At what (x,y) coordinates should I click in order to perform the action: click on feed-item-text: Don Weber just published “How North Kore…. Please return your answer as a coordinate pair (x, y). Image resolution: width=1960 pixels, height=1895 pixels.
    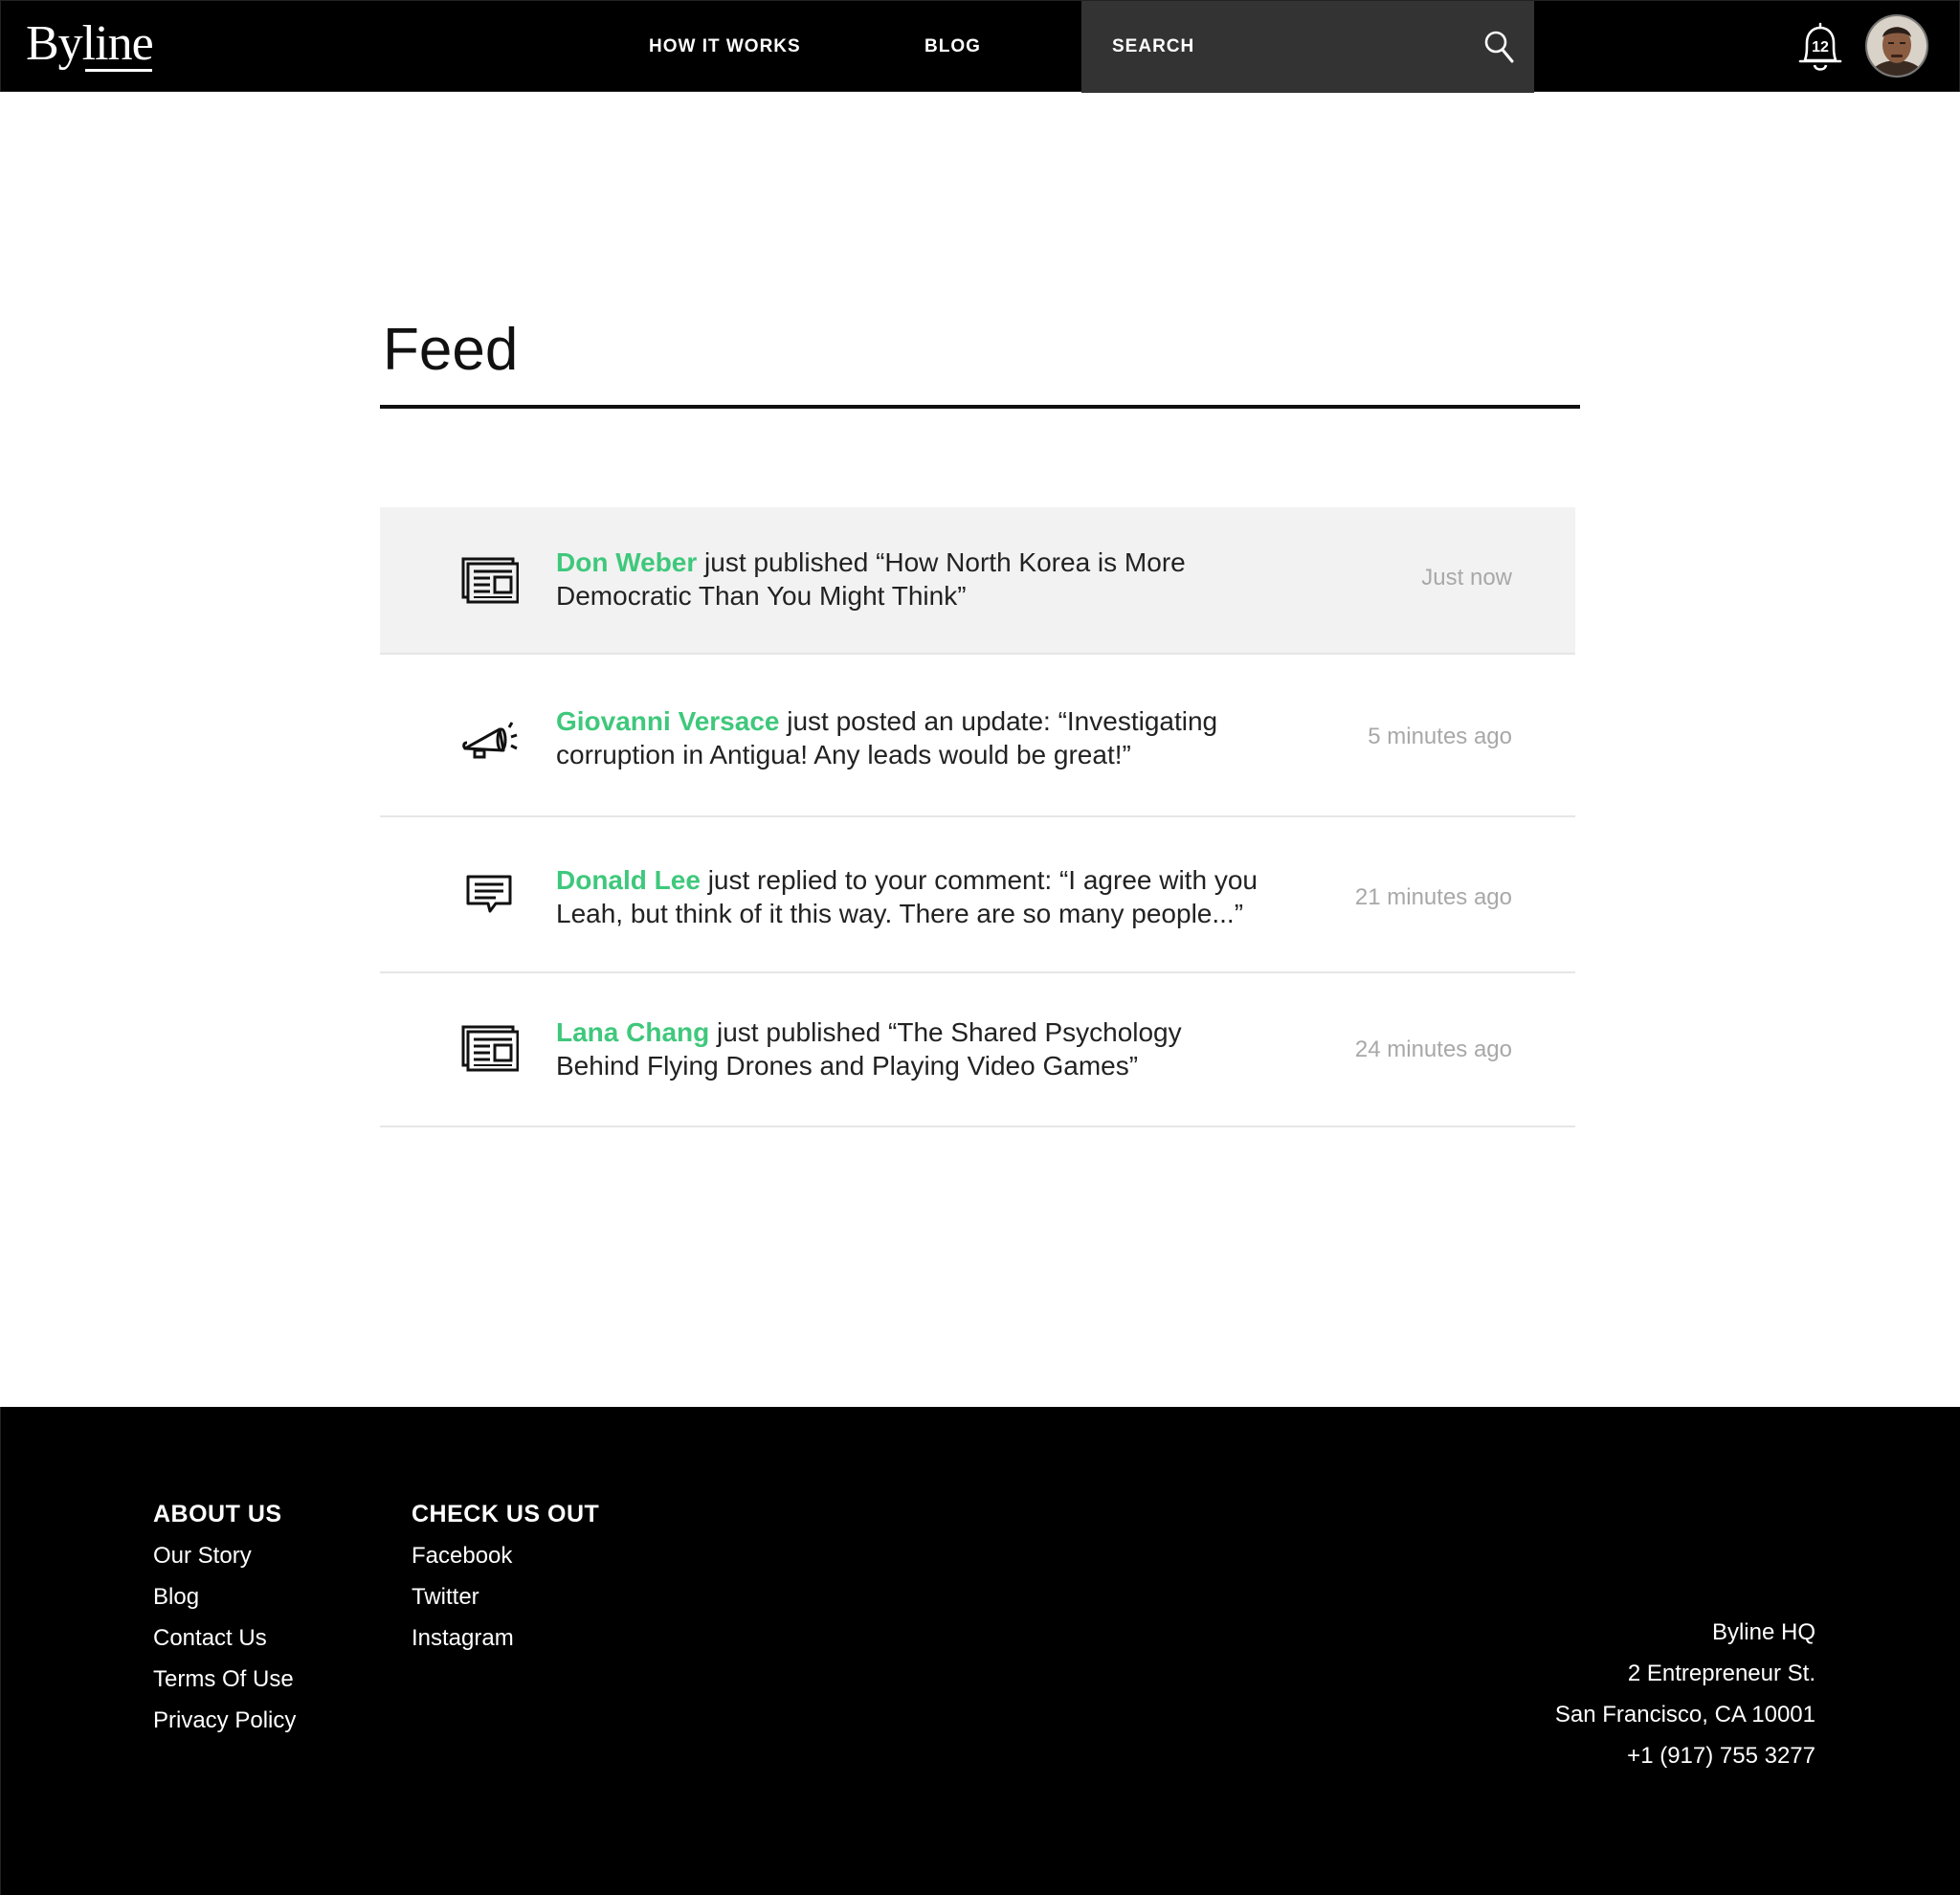
    Looking at the image, I should click on (910, 579).